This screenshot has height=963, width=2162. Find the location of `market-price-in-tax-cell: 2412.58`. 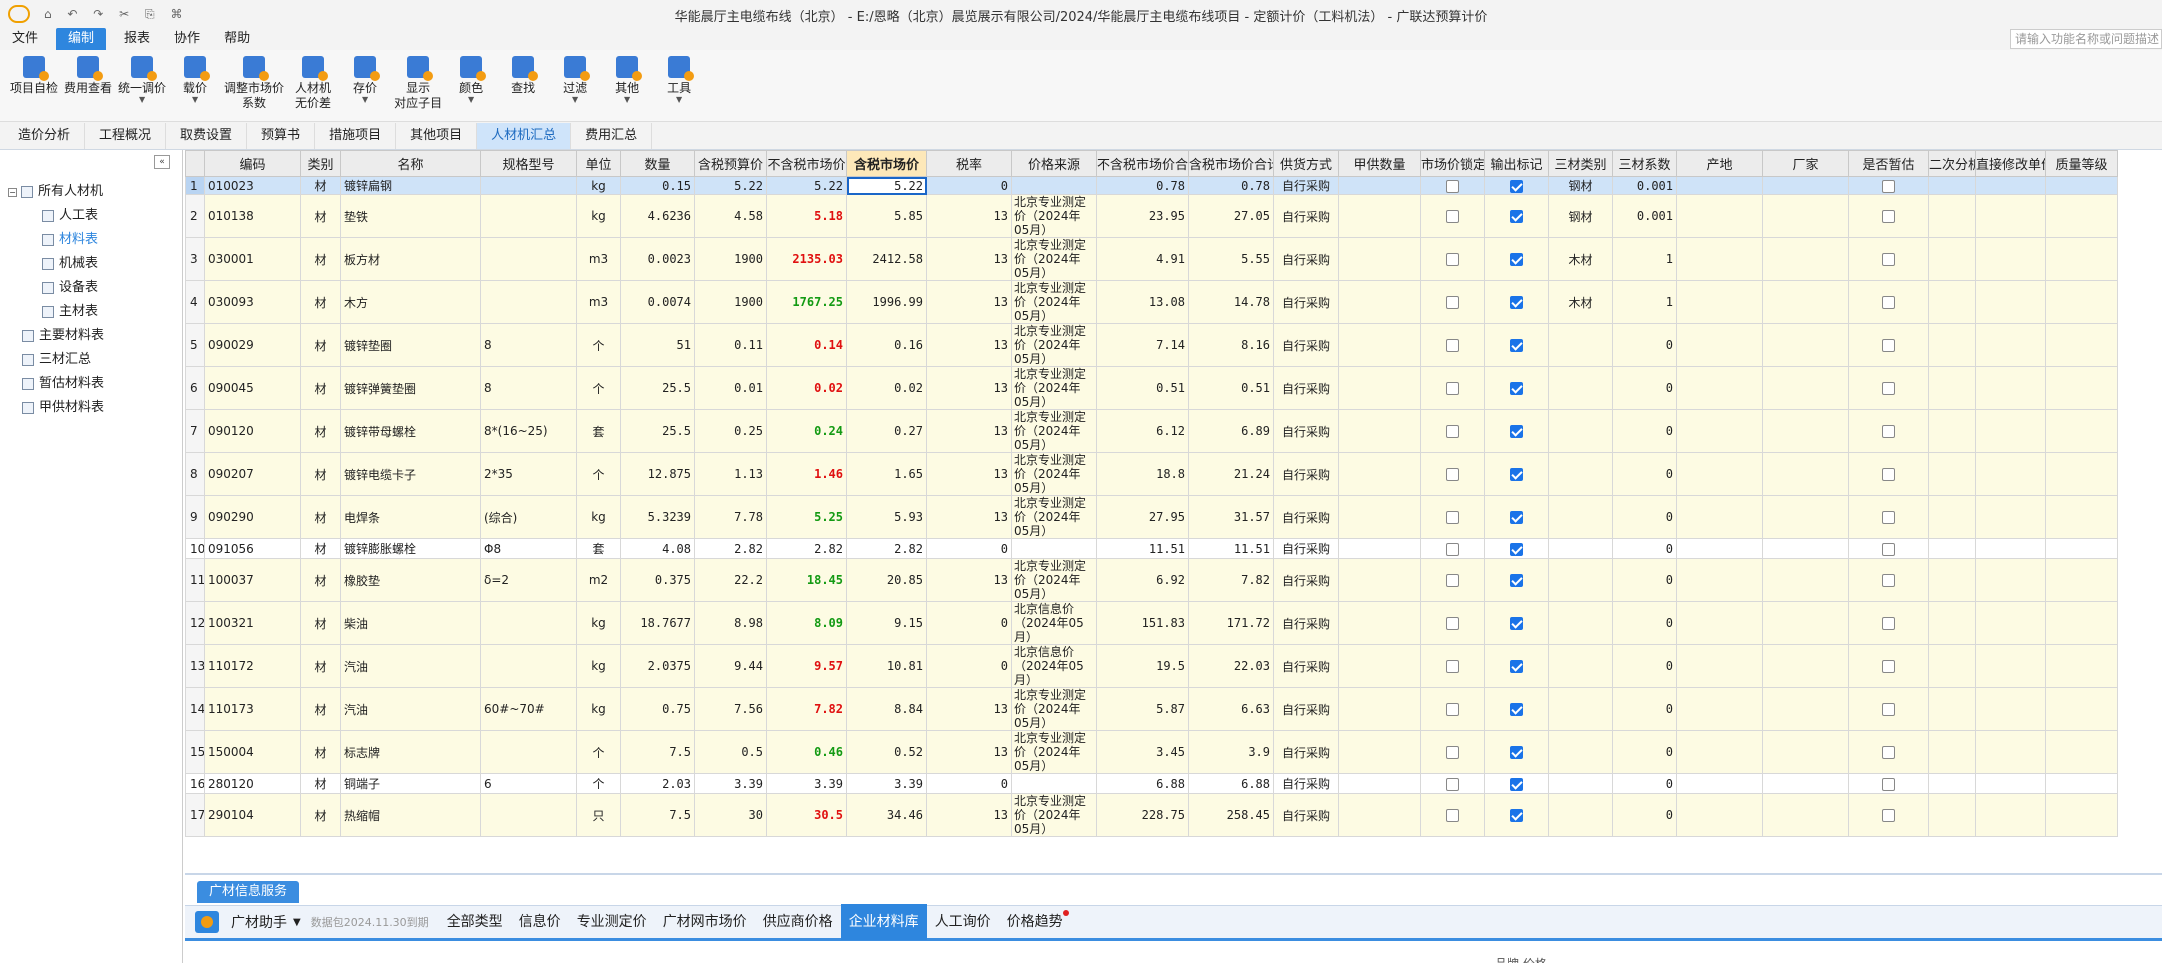

market-price-in-tax-cell: 2412.58 is located at coordinates (886, 259).